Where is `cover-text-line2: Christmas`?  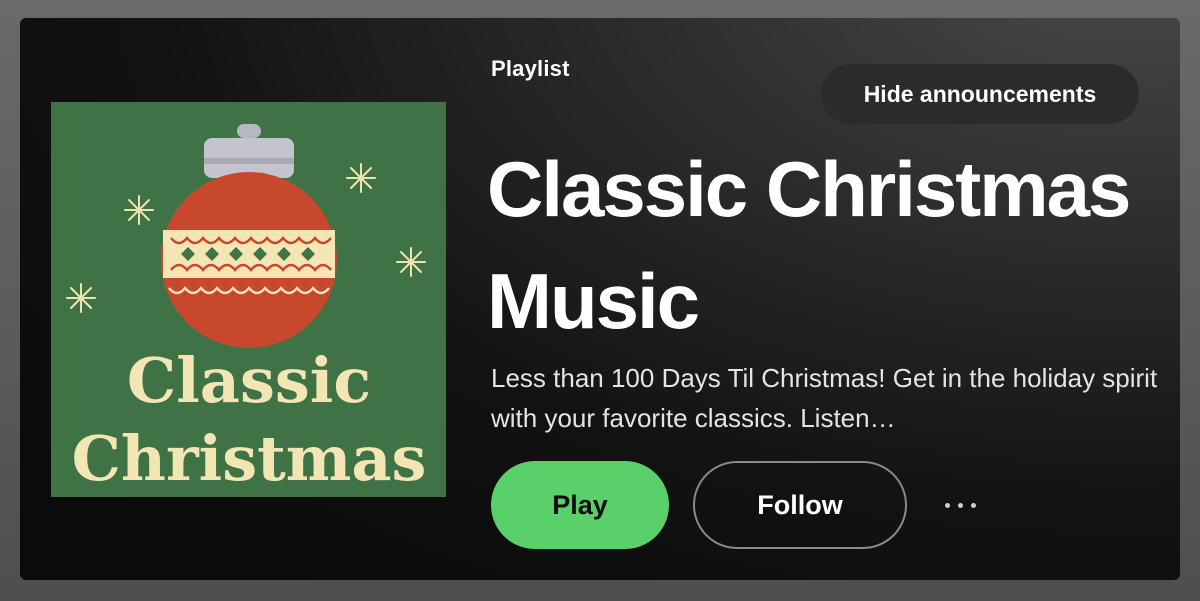
cover-text-line2: Christmas is located at coordinates (249, 458).